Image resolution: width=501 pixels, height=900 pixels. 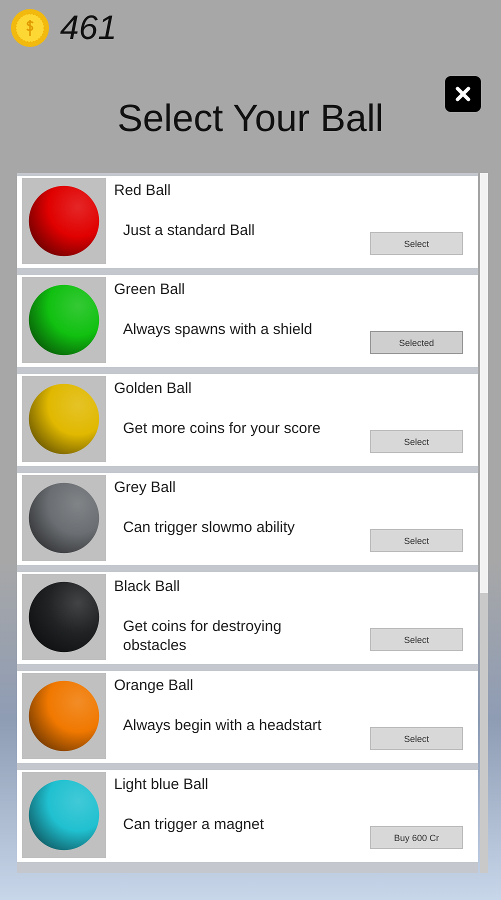 I want to click on ball-description: Get more coins for your score, so click(x=222, y=428).